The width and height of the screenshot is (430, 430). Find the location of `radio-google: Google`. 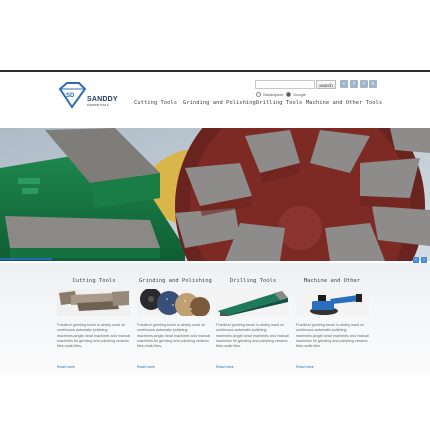

radio-google: Google is located at coordinates (296, 95).